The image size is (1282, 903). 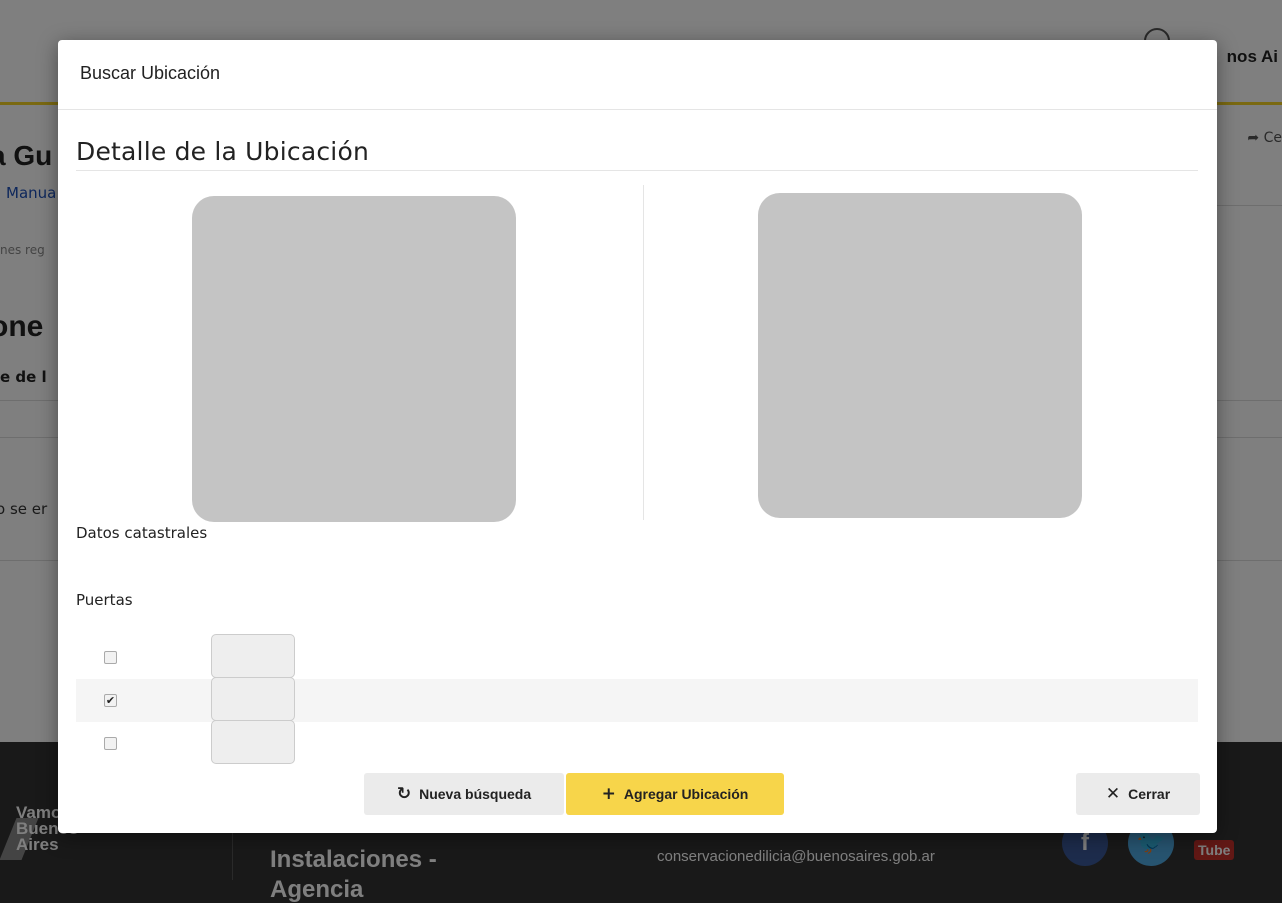 What do you see at coordinates (150, 73) in the screenshot?
I see `modal-title: Buscar Ubicación` at bounding box center [150, 73].